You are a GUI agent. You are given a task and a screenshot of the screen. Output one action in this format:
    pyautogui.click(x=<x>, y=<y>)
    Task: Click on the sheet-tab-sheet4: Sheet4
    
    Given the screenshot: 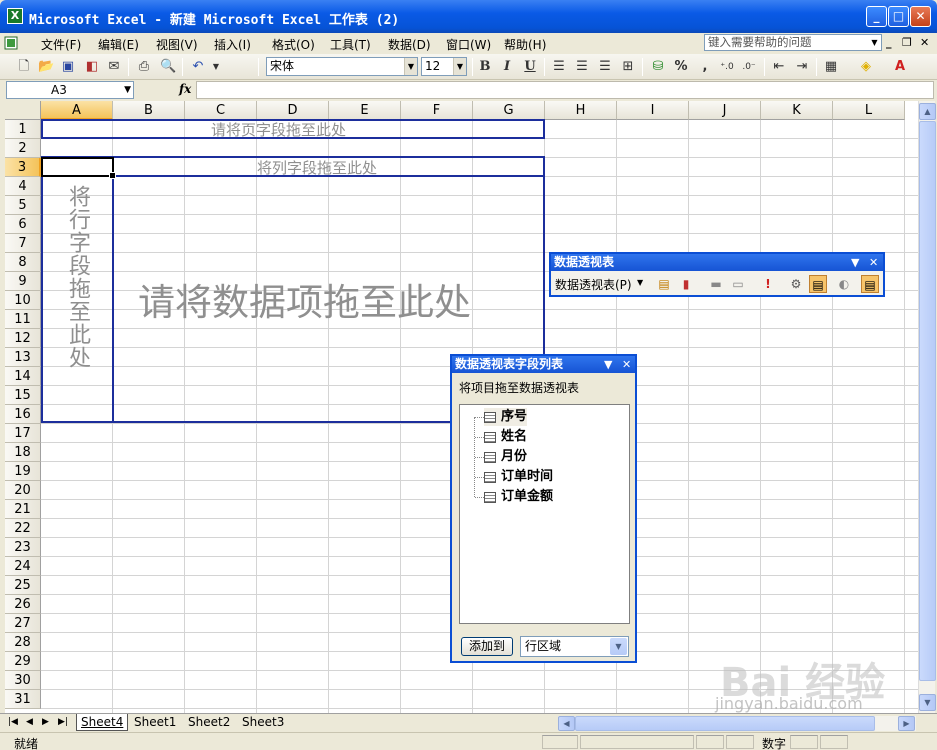 What is the action you would take?
    pyautogui.click(x=102, y=722)
    